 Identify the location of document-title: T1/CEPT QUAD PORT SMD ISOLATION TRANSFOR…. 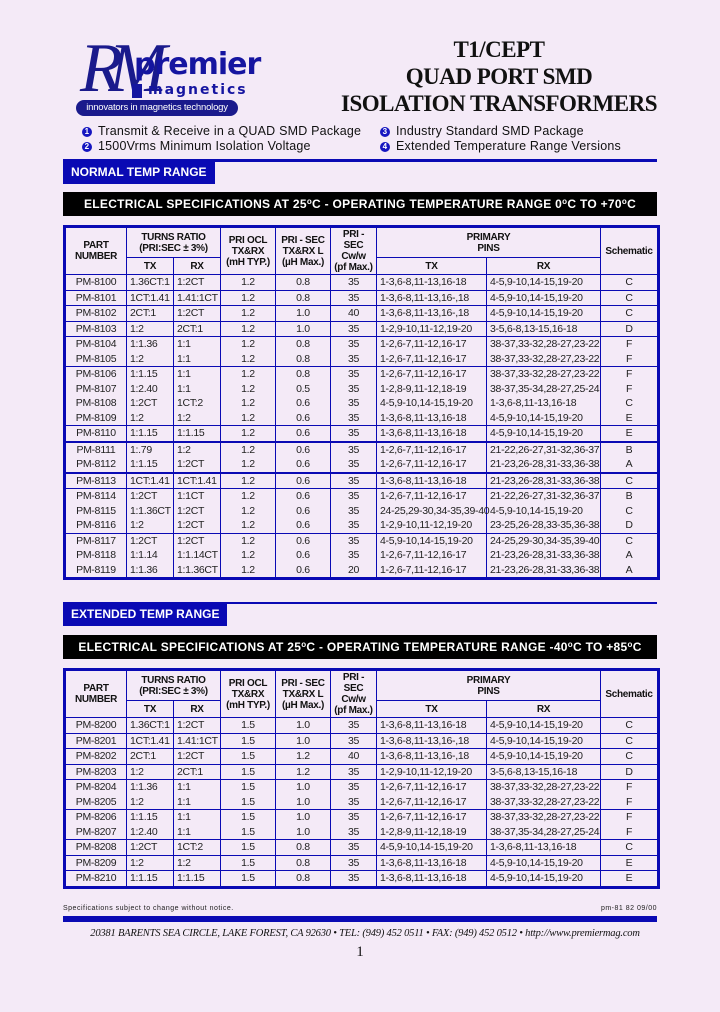
(499, 76).